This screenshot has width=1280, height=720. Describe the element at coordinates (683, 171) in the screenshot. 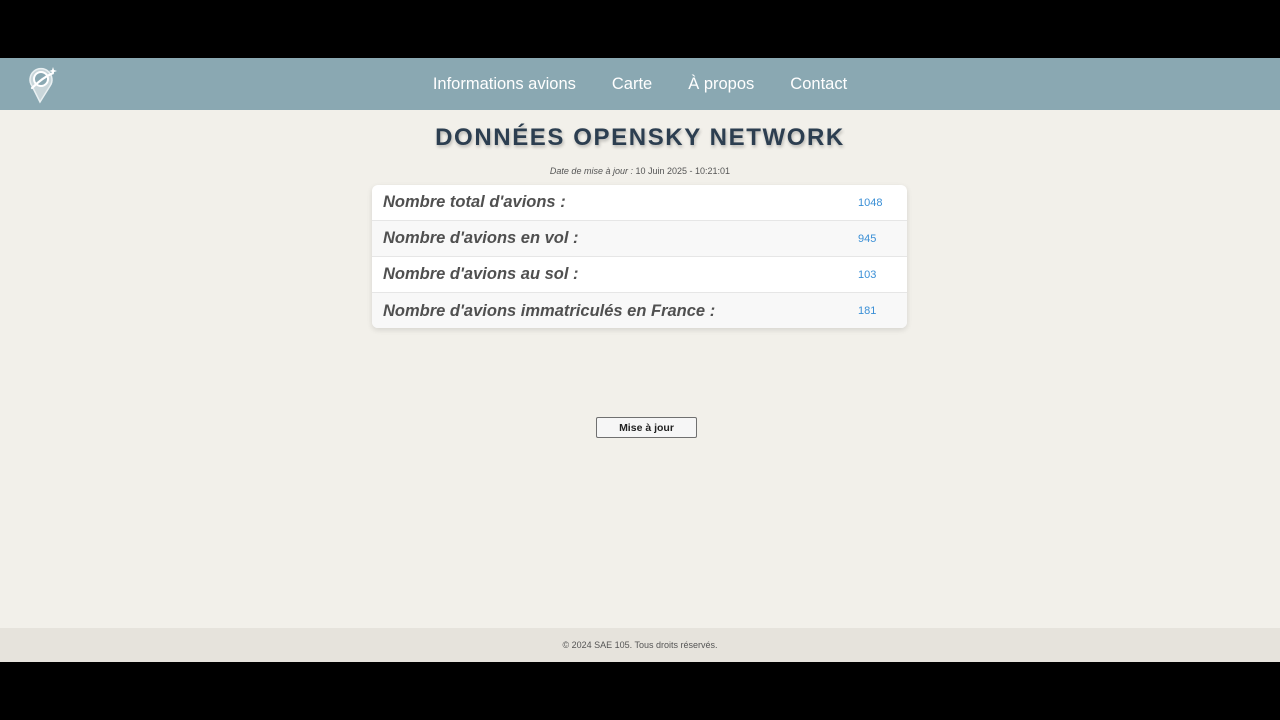

I see `update-value: 10 Juin 2025 - 10:21:01` at that location.